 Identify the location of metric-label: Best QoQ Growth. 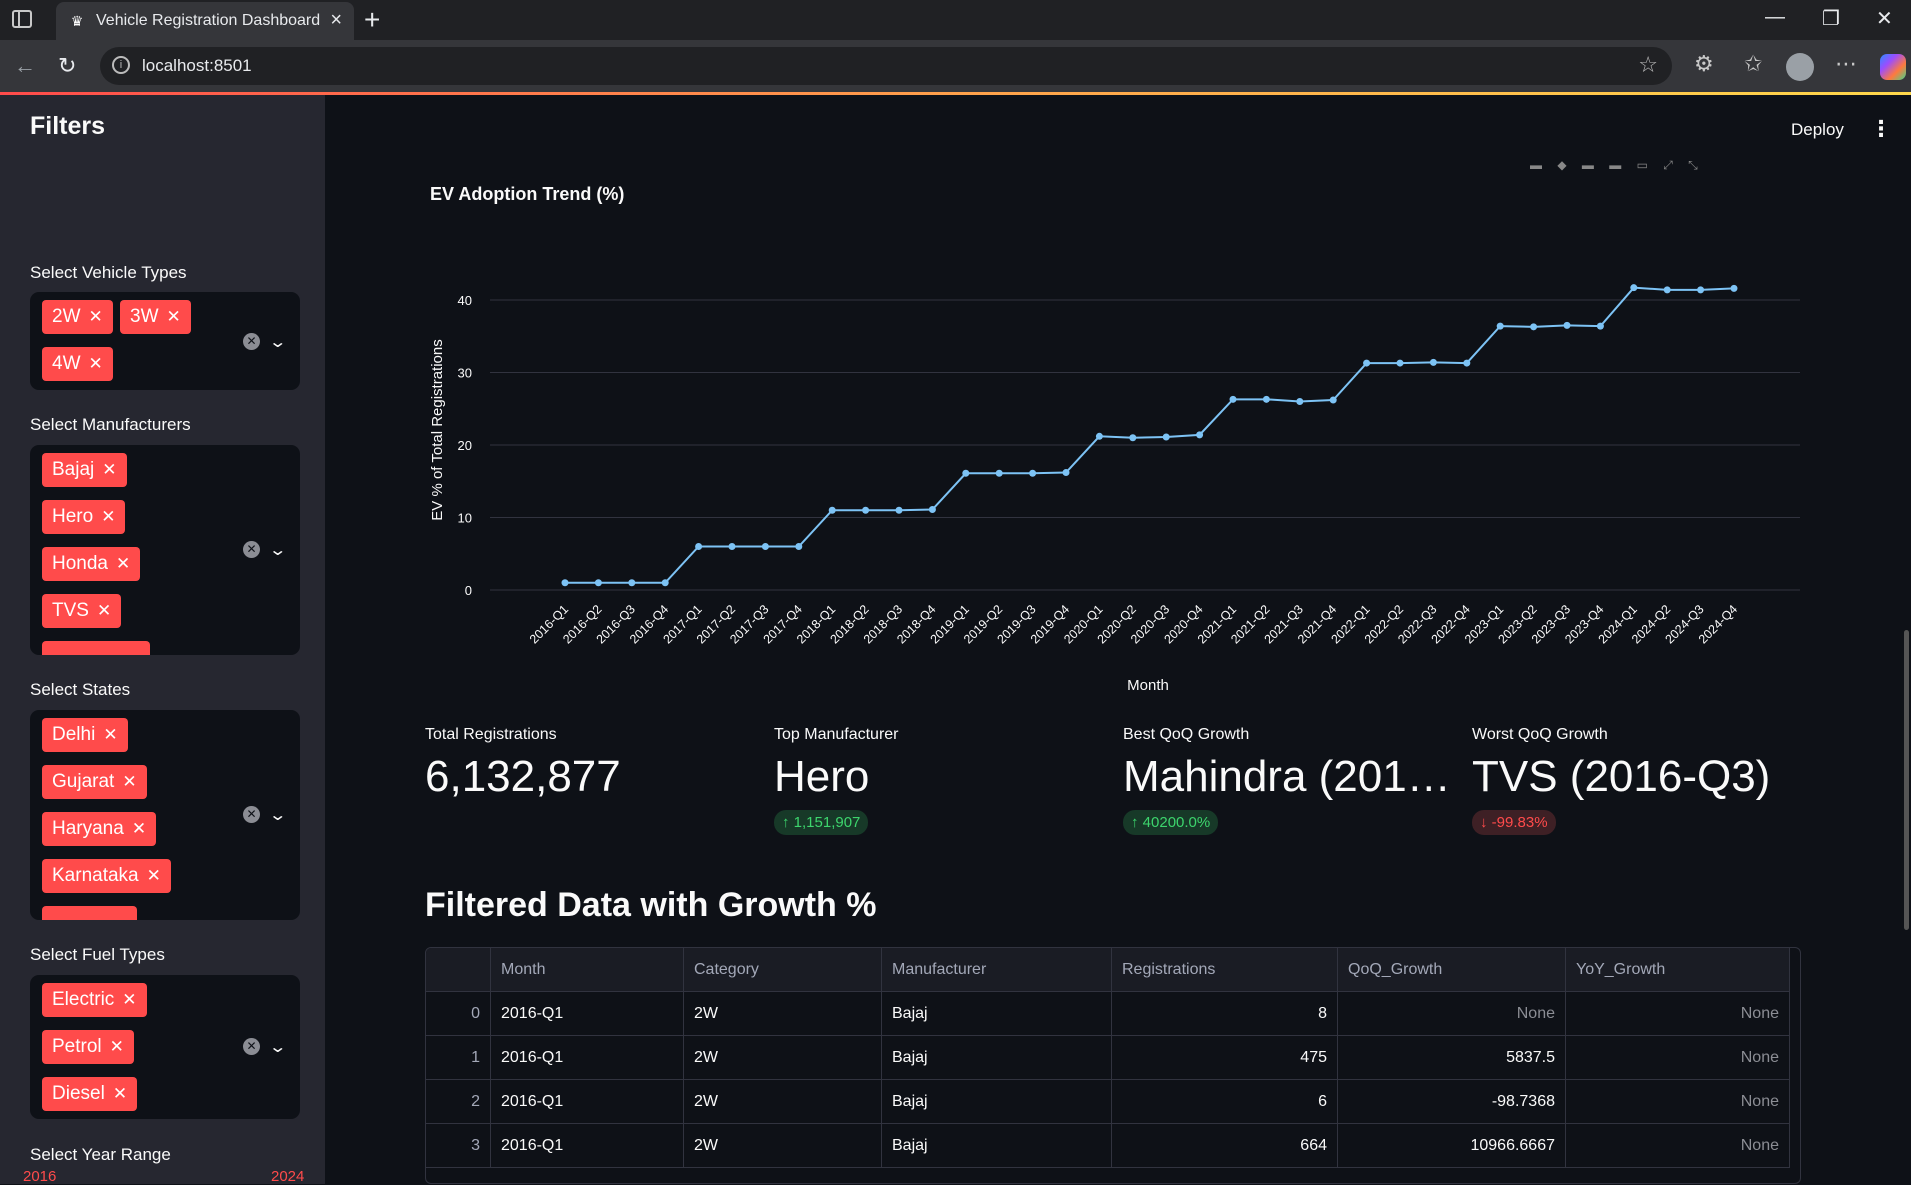
(1186, 734).